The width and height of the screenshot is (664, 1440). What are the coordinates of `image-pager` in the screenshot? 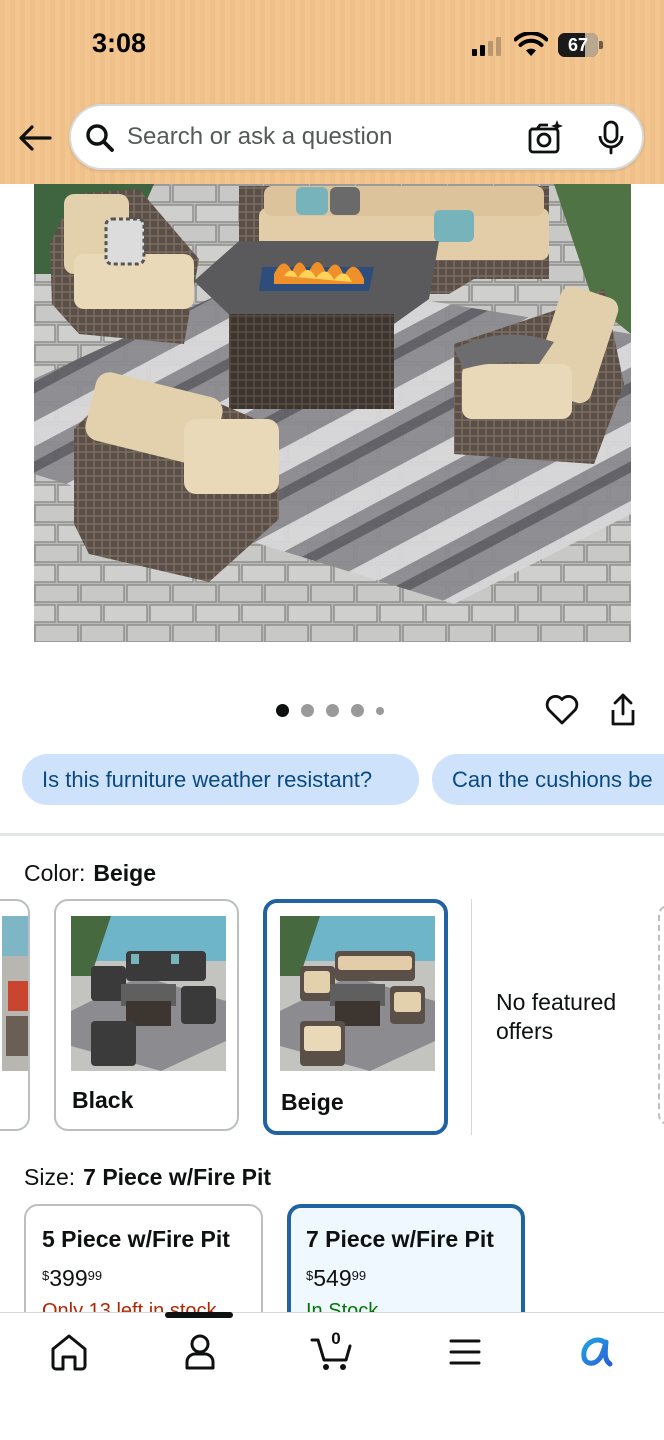 It's located at (330, 710).